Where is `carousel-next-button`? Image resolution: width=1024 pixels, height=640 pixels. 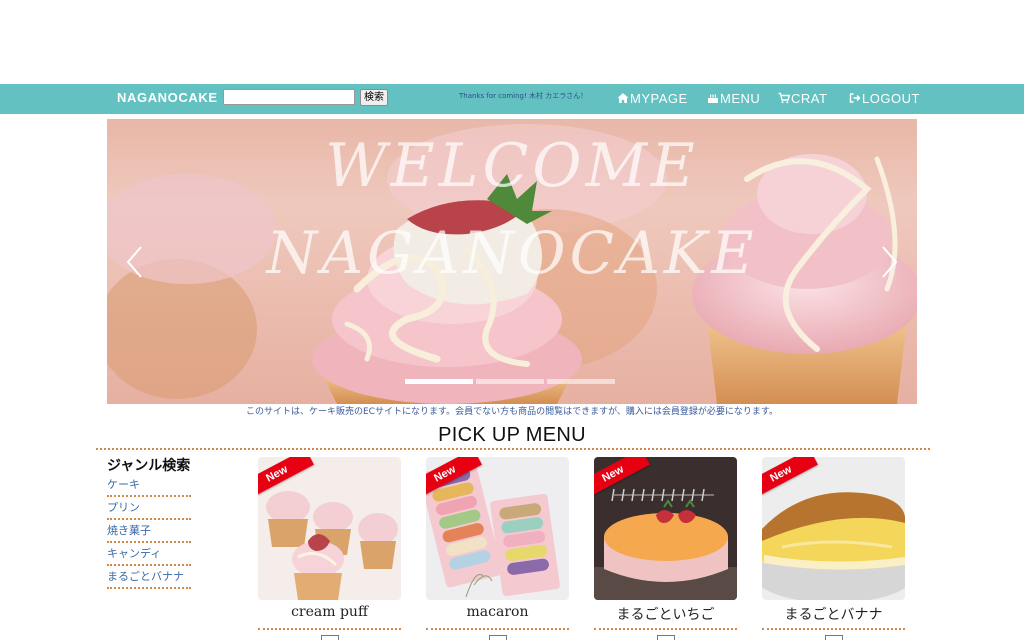 carousel-next-button is located at coordinates (889, 262).